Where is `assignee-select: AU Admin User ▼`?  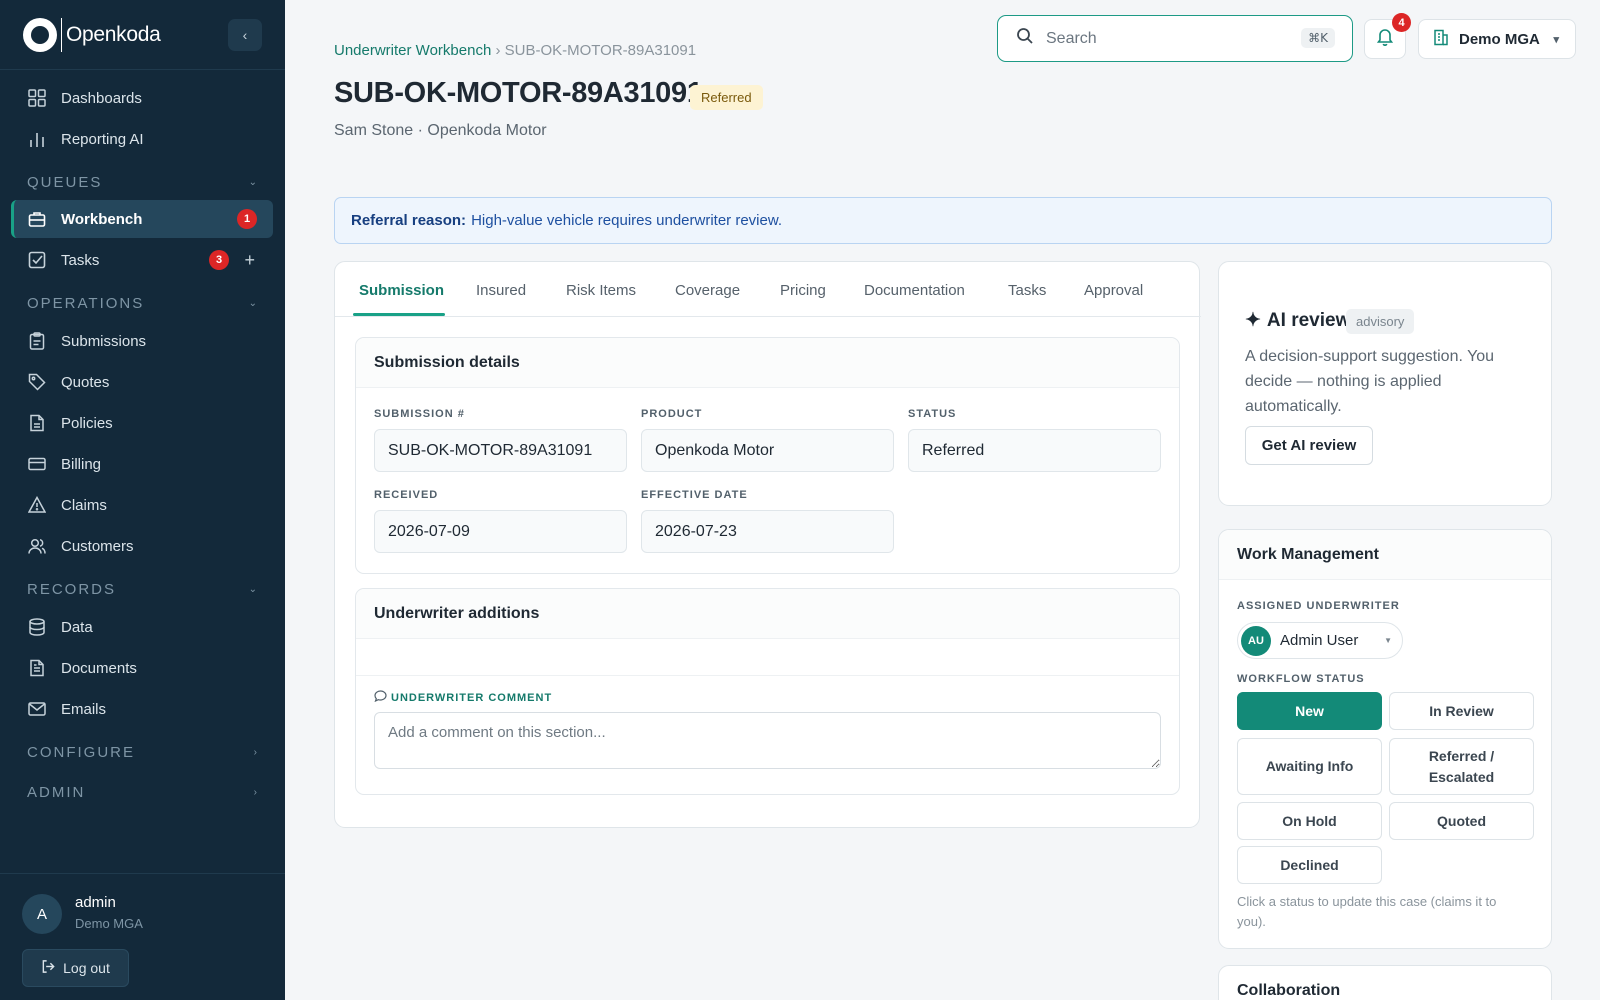
assignee-select: AU Admin User ▼ is located at coordinates (1320, 640).